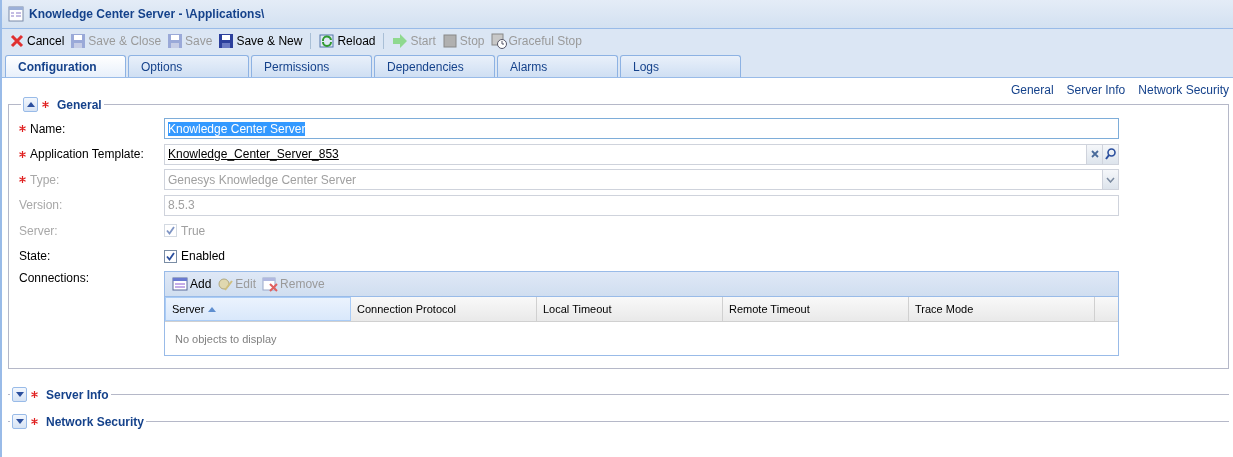 Image resolution: width=1233 pixels, height=457 pixels. I want to click on field-label: Version:, so click(41, 205).